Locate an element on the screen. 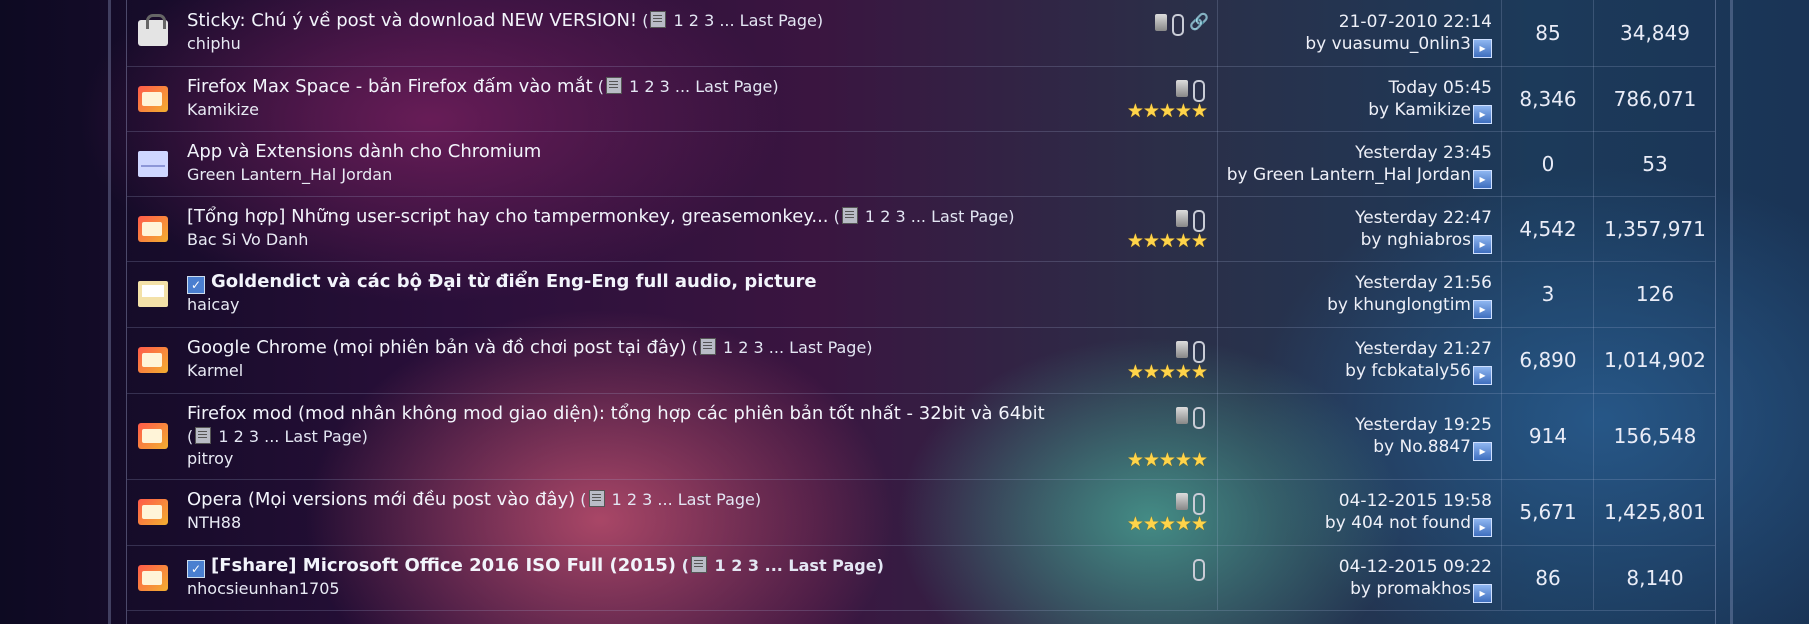  last-post-by: by Kamikize ▸ is located at coordinates (1430, 112).